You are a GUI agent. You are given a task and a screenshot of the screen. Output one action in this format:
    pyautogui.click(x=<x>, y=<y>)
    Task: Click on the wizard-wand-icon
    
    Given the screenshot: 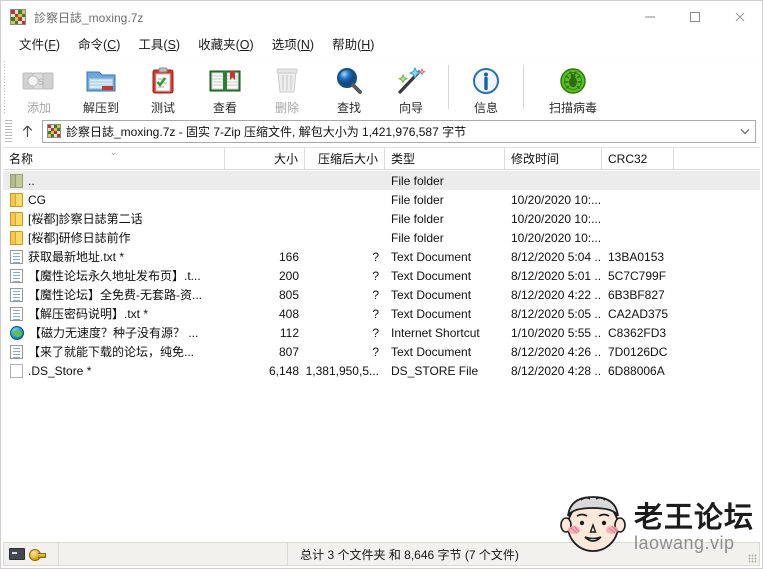 What is the action you would take?
    pyautogui.click(x=411, y=81)
    